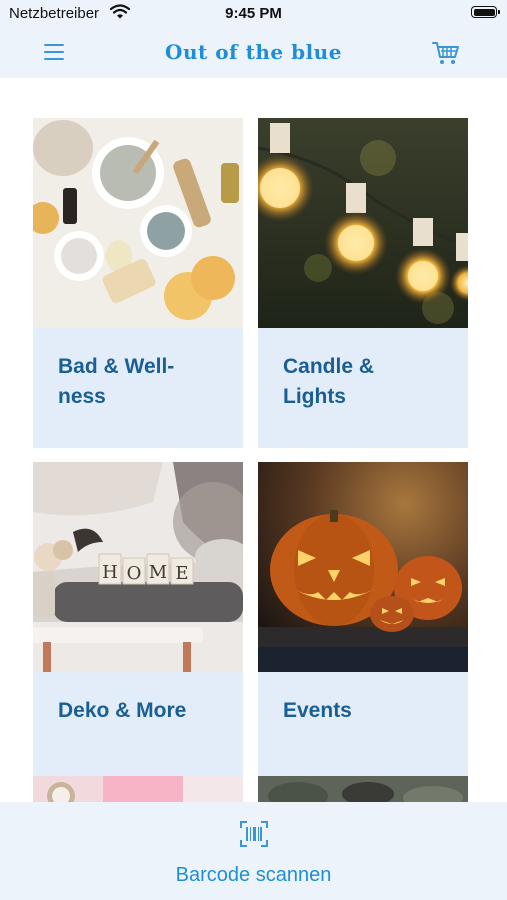  Describe the element at coordinates (110, 572) in the screenshot. I see `svg-text: H` at that location.